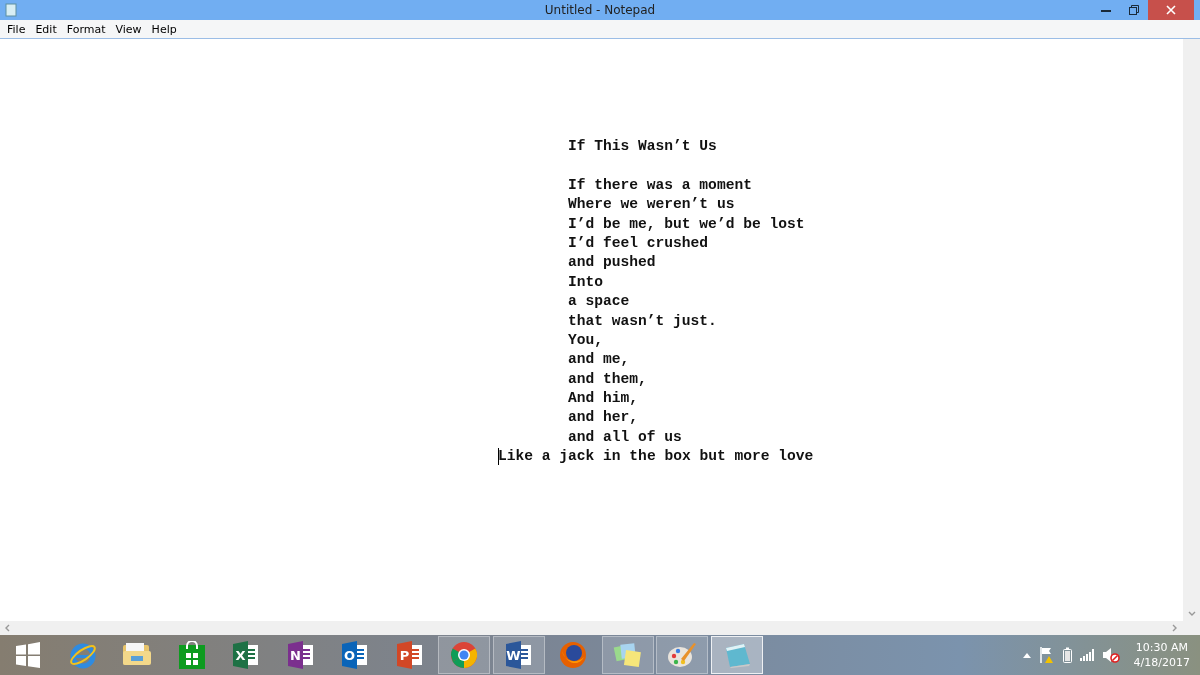  Describe the element at coordinates (603, 418) in the screenshot. I see `text-line: and her,` at that location.